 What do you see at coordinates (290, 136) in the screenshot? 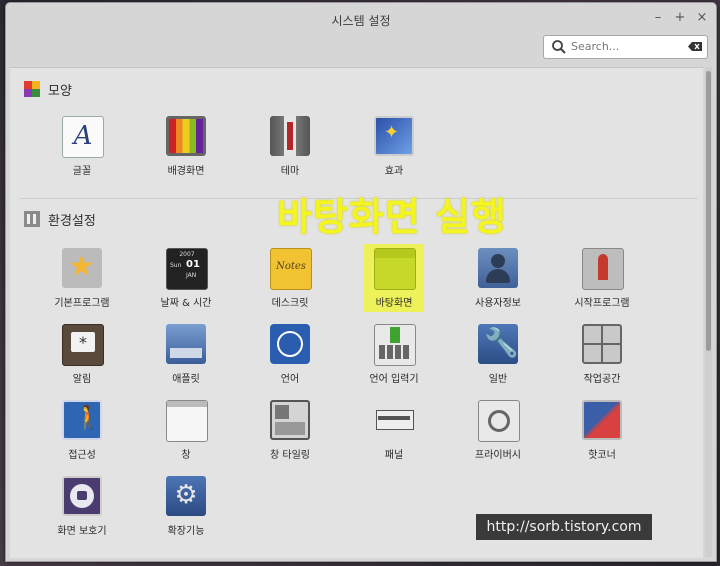
I see `themes-icon` at bounding box center [290, 136].